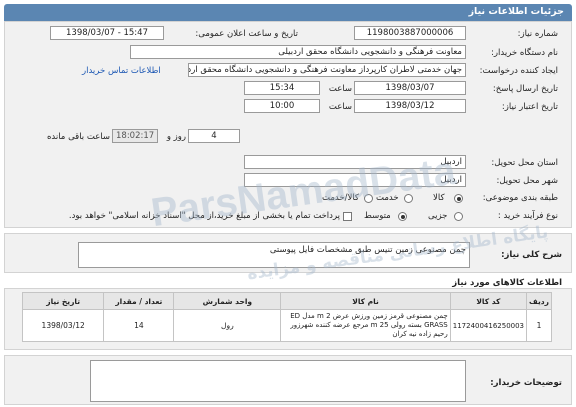 This screenshot has width=576, height=407. I want to click on cell-row: 1, so click(539, 325).